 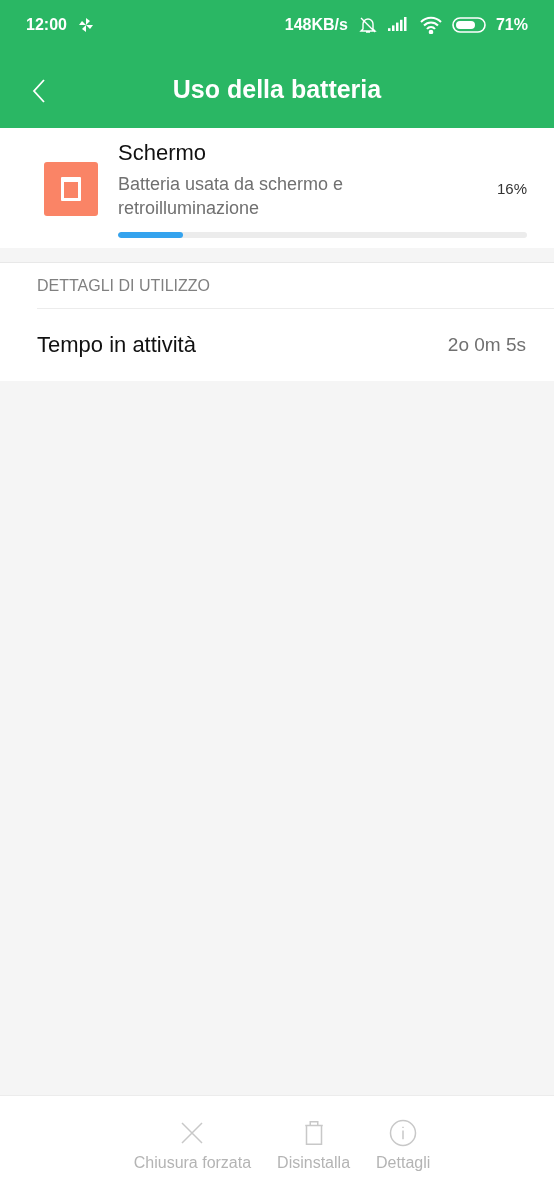 What do you see at coordinates (46, 25) in the screenshot?
I see `status-time: 12:00` at bounding box center [46, 25].